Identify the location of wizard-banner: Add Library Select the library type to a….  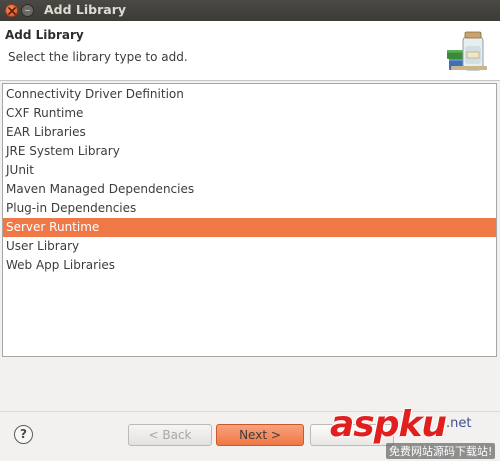
(250, 51).